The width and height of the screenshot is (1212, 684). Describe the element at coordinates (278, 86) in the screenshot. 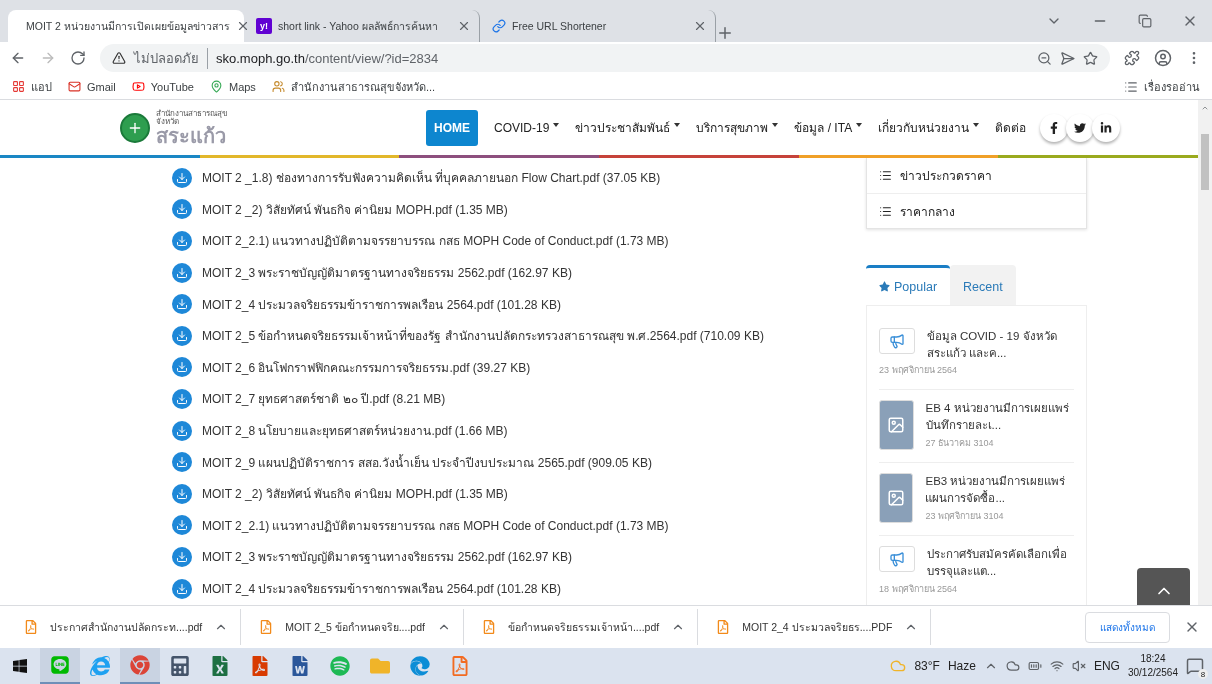

I see `people-icon` at that location.